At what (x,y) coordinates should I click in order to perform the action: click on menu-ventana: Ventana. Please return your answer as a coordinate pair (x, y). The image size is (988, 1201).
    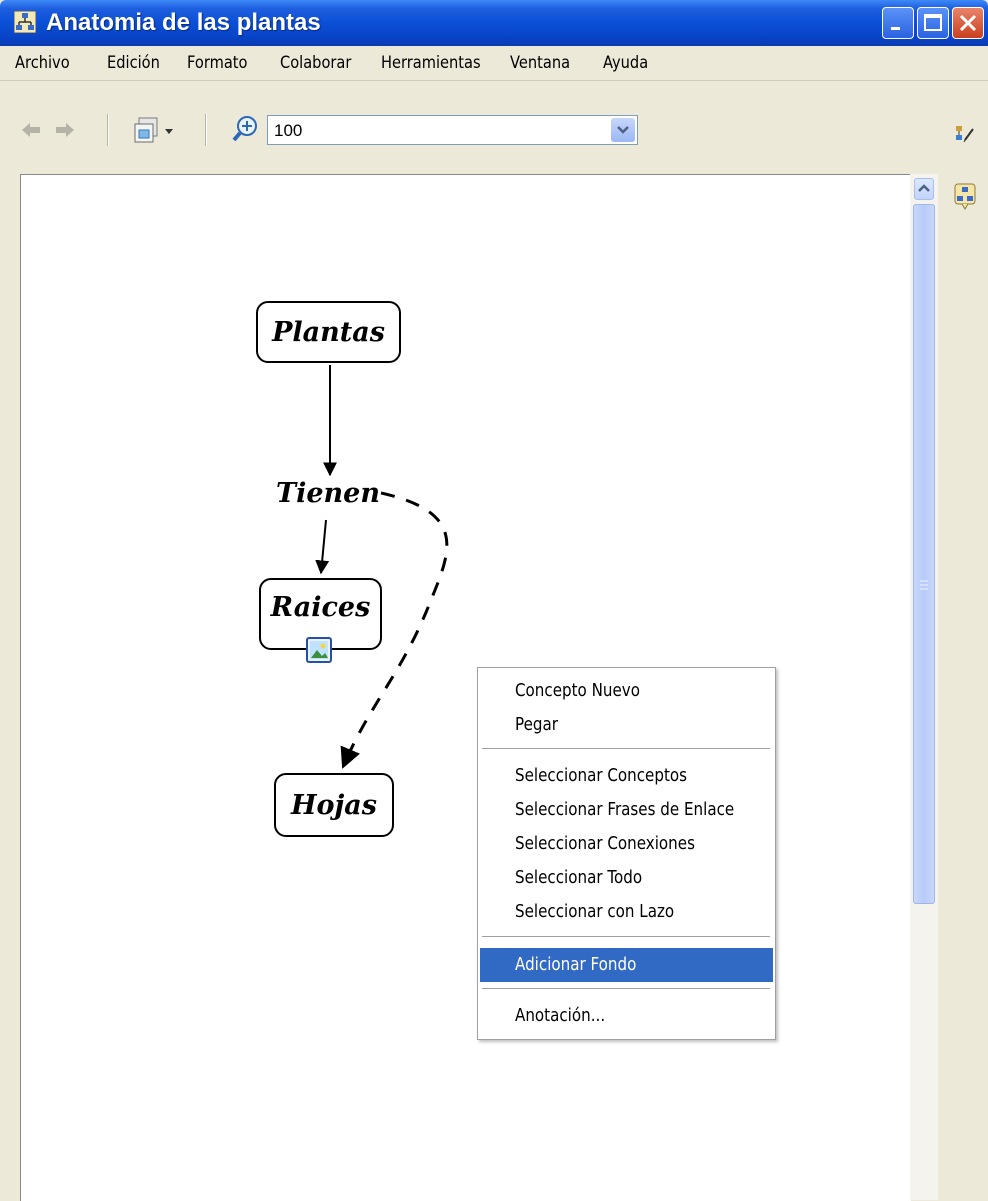
    Looking at the image, I should click on (540, 63).